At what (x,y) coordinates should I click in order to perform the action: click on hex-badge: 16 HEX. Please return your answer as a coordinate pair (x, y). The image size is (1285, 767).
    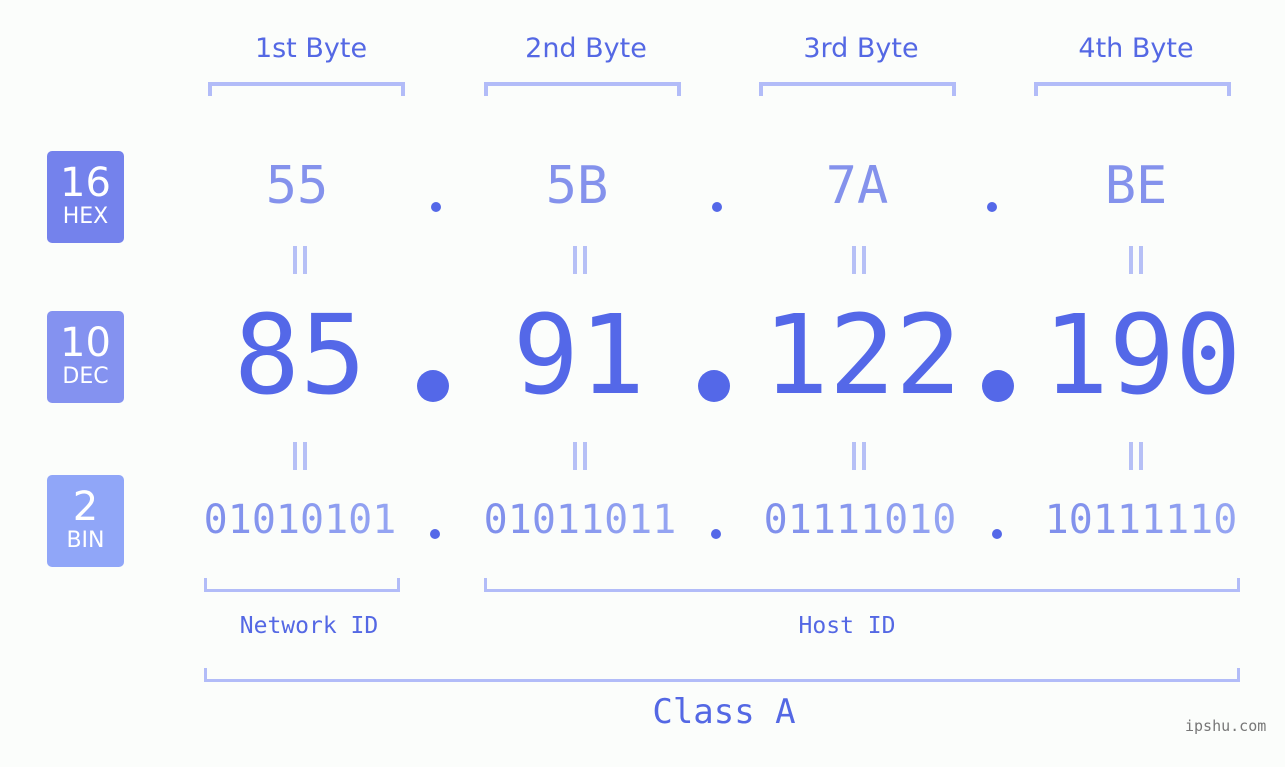
    Looking at the image, I should click on (85, 197).